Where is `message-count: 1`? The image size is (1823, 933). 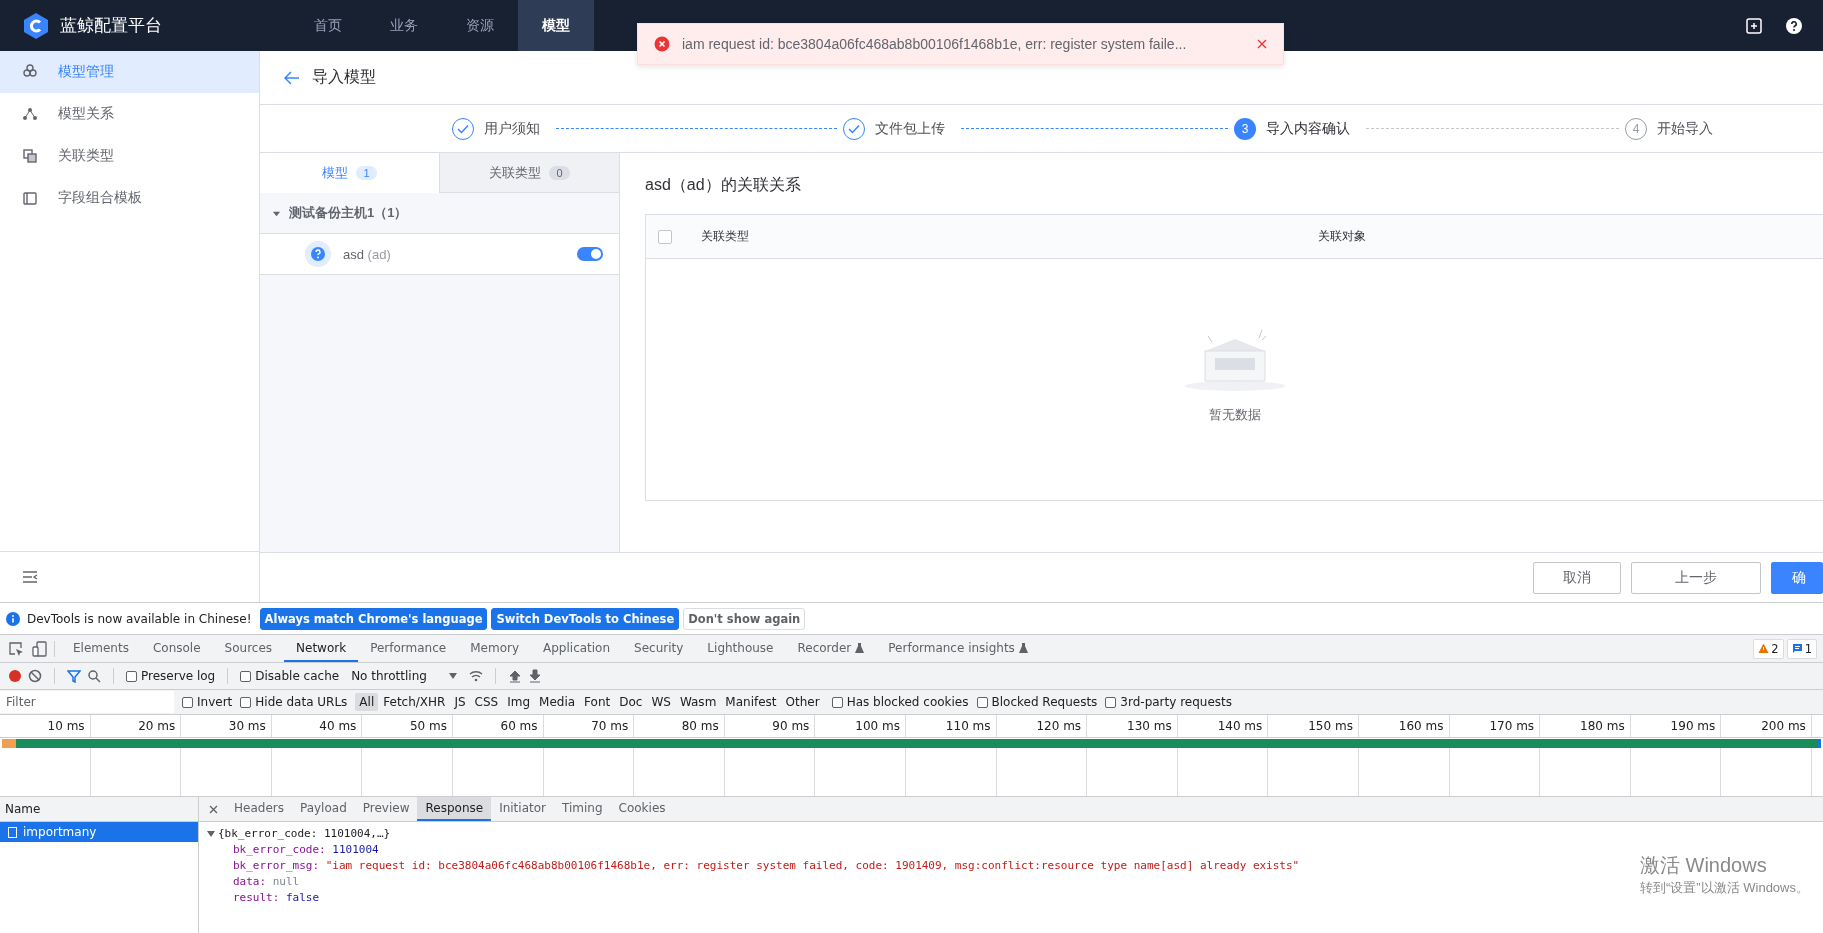 message-count: 1 is located at coordinates (1801, 648).